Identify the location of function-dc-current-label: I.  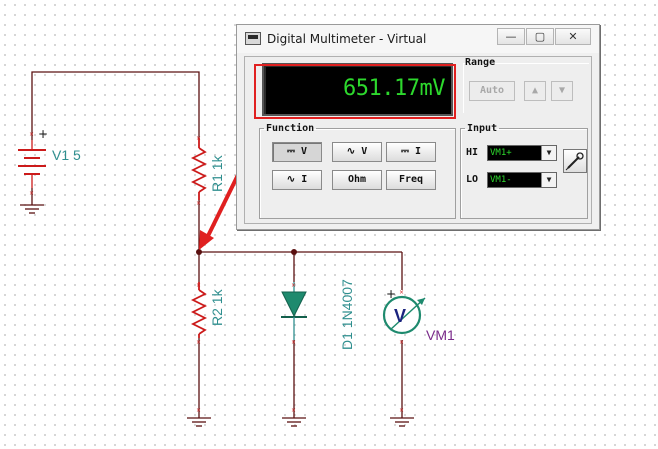
(418, 151).